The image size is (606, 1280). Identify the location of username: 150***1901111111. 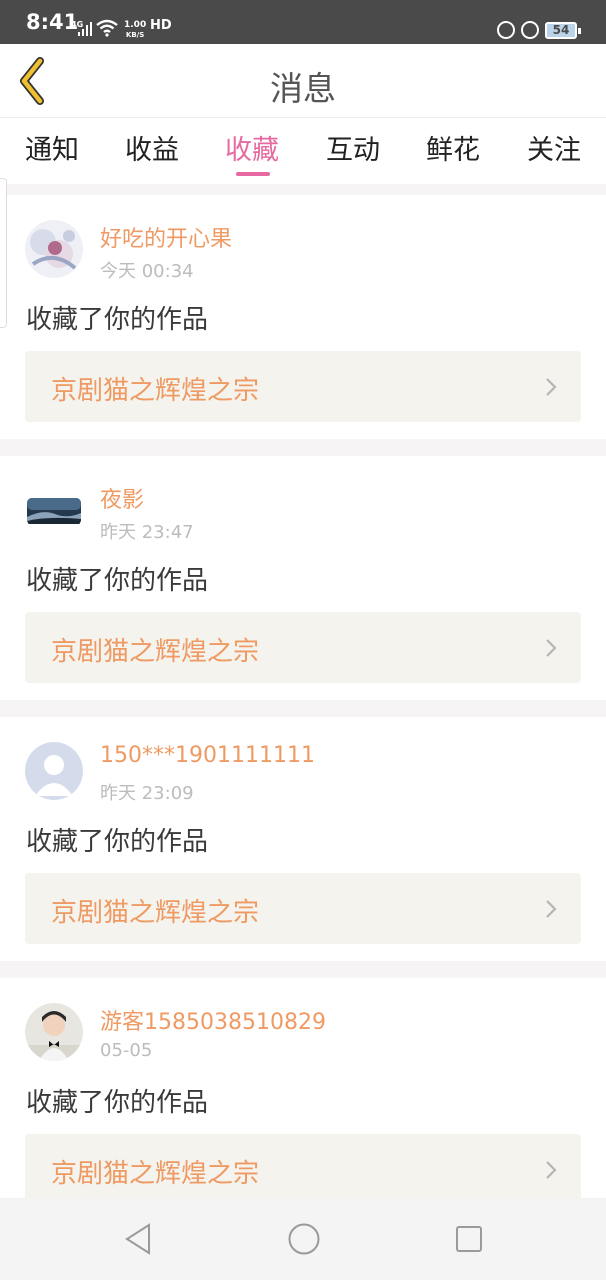
(207, 755).